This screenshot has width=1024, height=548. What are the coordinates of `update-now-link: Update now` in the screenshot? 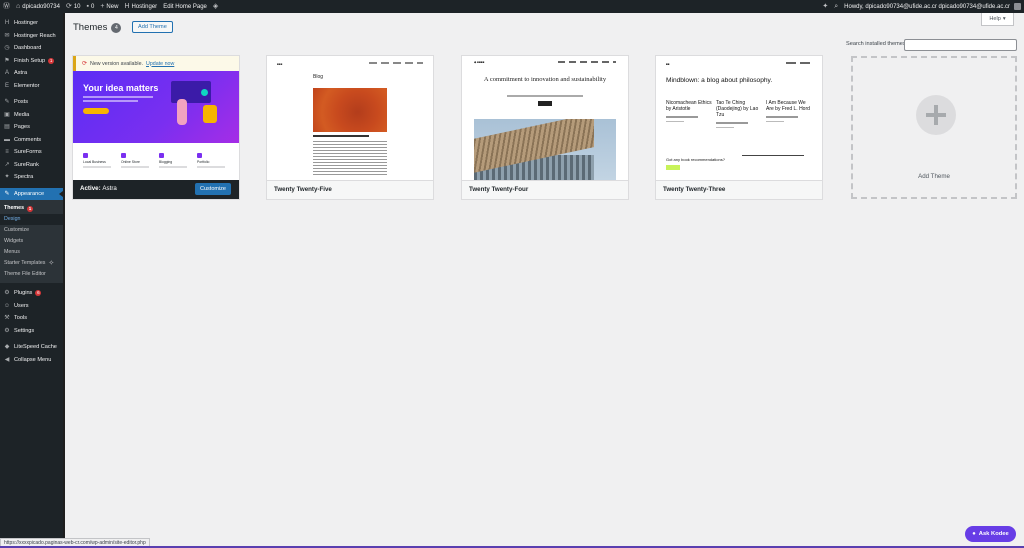 It's located at (160, 64).